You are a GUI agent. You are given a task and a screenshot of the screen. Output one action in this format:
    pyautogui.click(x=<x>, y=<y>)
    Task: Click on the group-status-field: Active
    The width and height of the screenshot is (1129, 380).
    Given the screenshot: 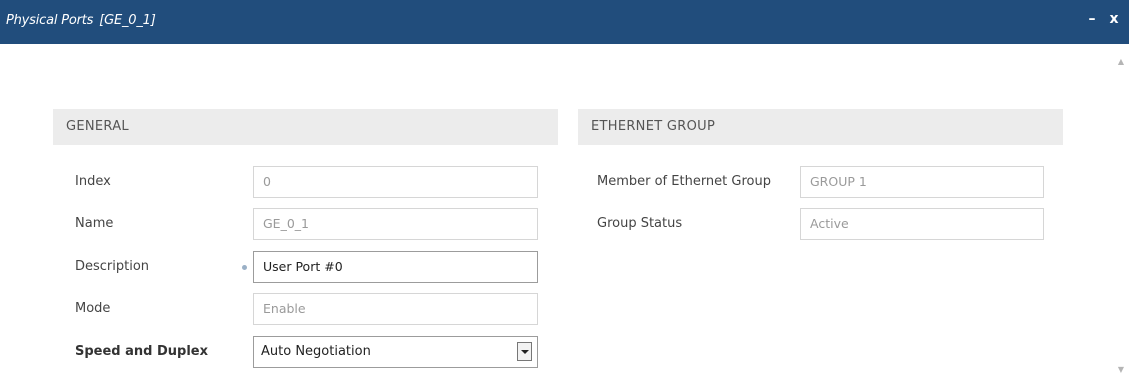 What is the action you would take?
    pyautogui.click(x=922, y=224)
    